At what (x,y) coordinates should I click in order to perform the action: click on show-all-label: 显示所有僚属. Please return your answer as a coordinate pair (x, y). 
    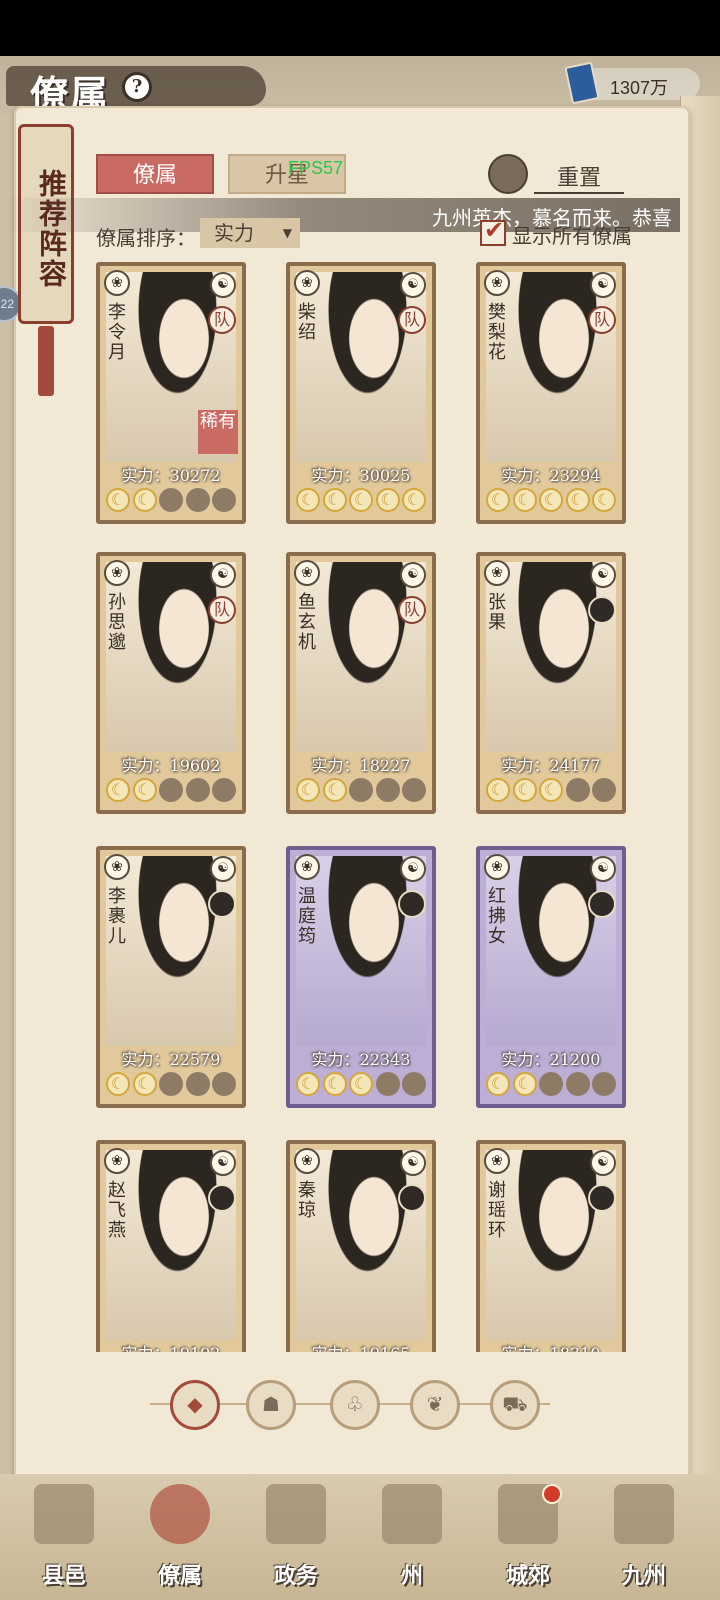
    Looking at the image, I should click on (572, 234).